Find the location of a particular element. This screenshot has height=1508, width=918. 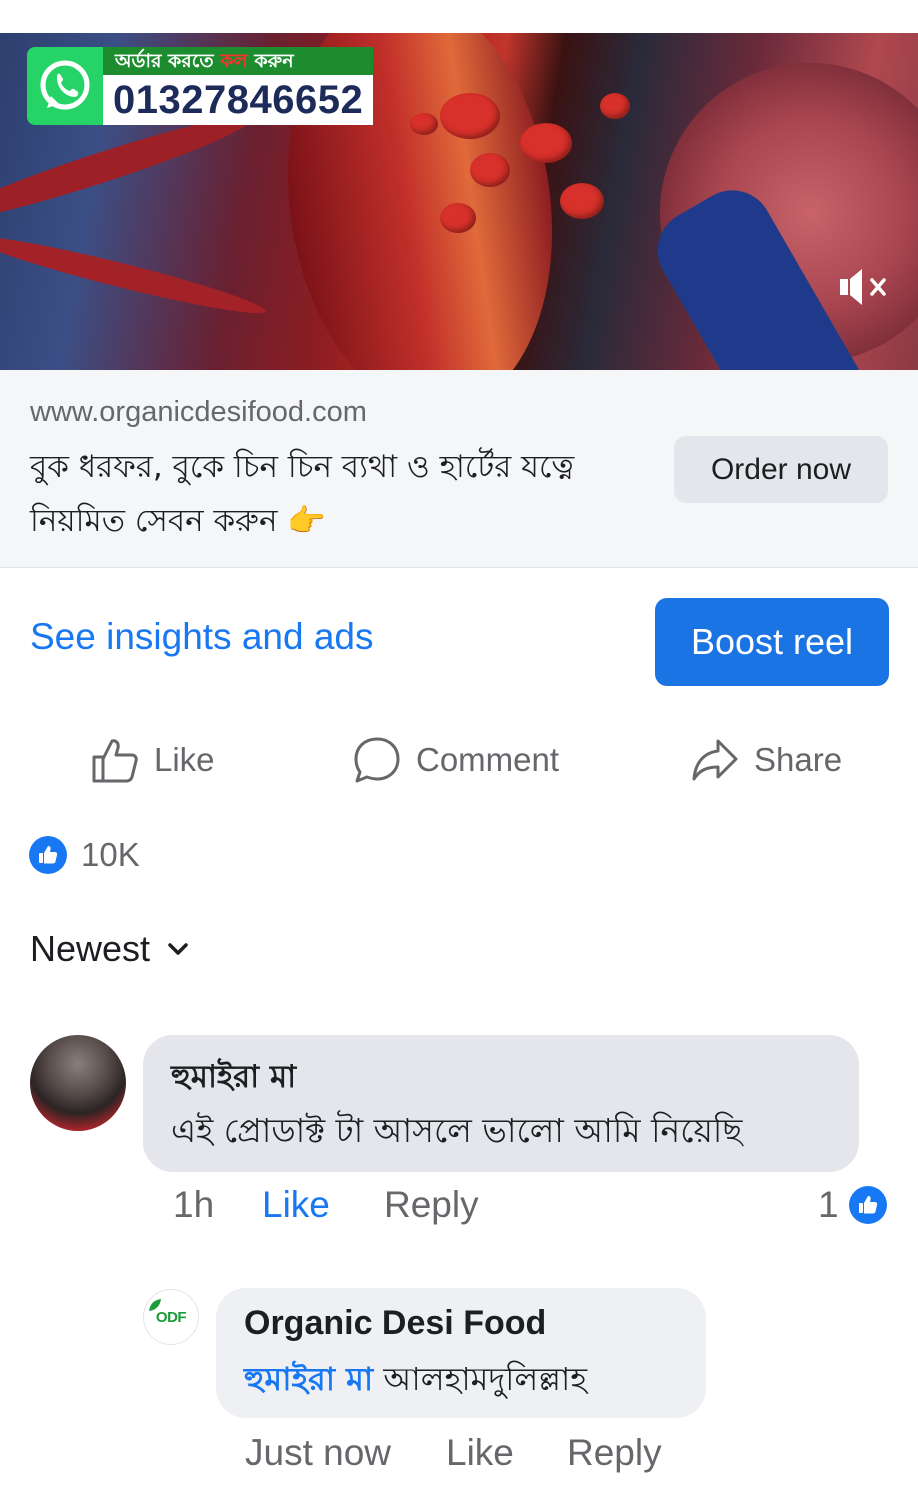

reaction-summary: 10K is located at coordinates (84, 855).